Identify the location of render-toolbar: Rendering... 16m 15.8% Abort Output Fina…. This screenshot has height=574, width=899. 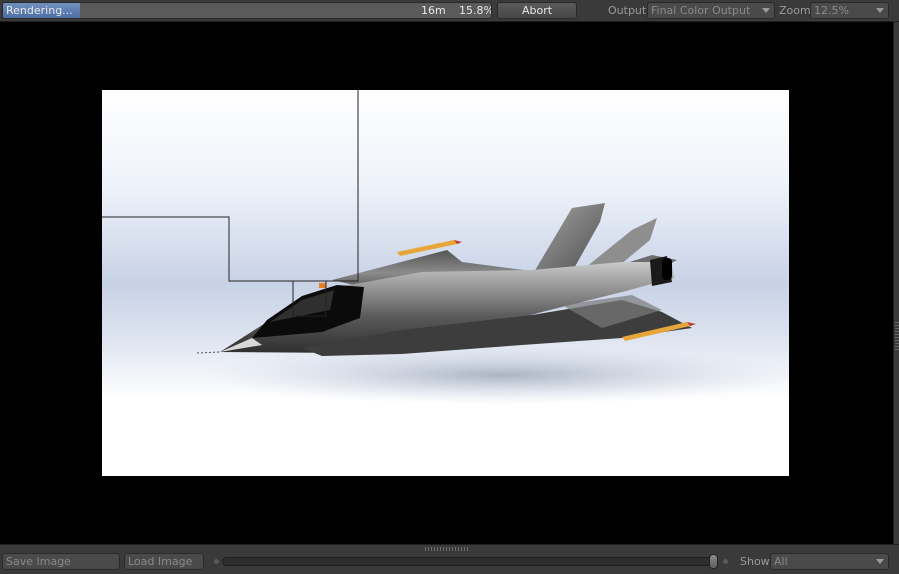
(449, 11).